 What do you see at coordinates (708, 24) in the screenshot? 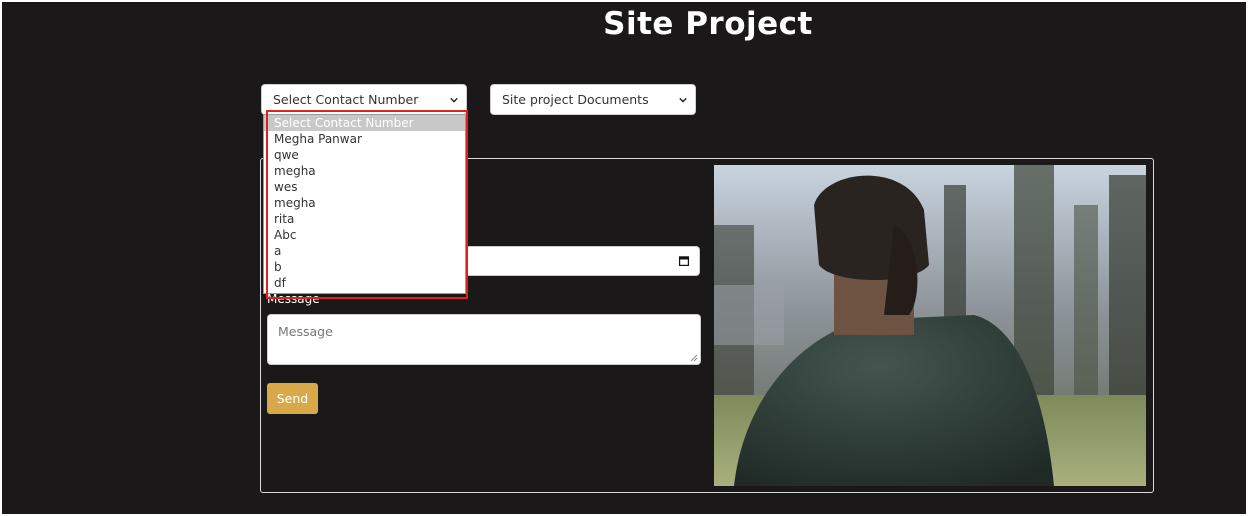
I see `page-title: Site Project` at bounding box center [708, 24].